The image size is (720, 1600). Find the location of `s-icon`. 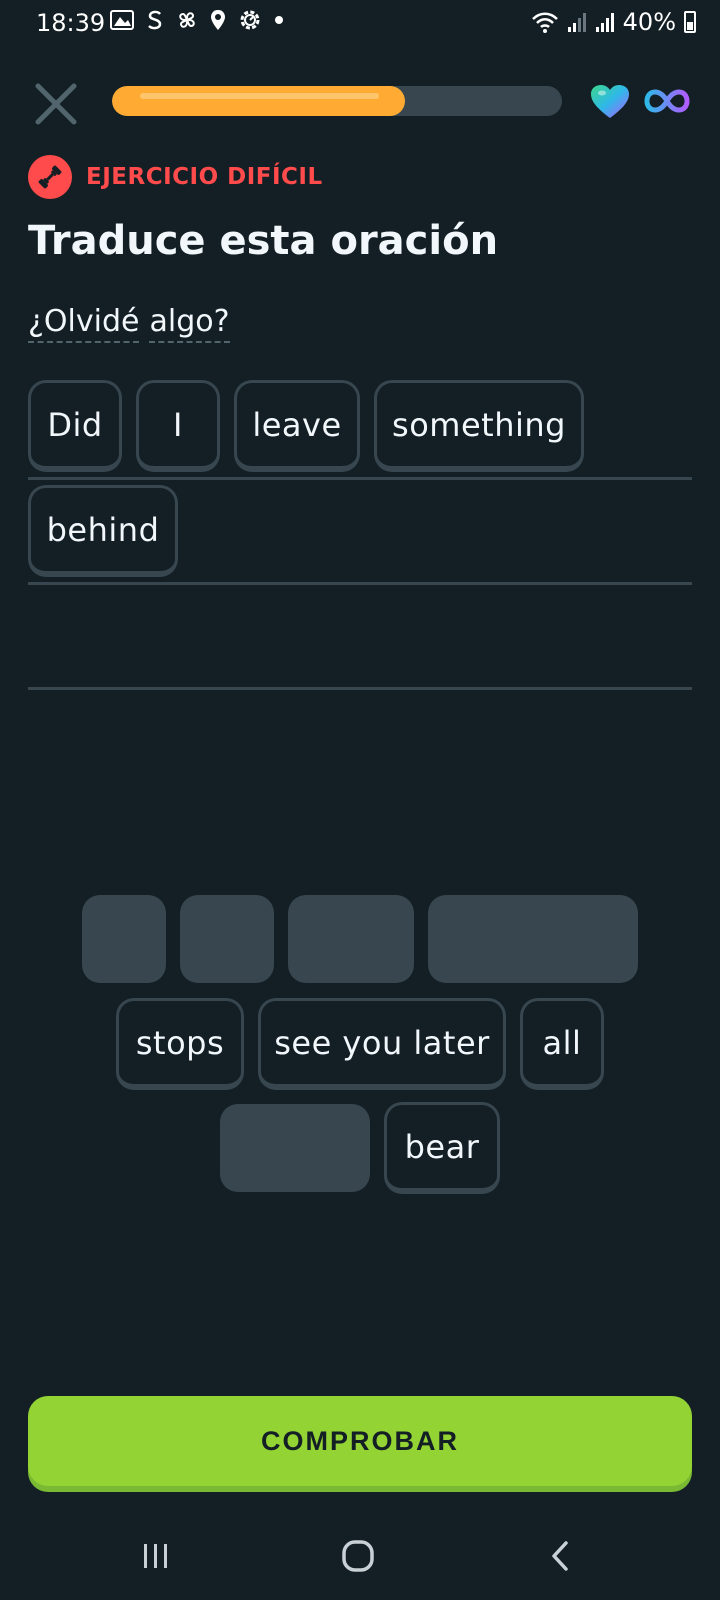

s-icon is located at coordinates (155, 20).